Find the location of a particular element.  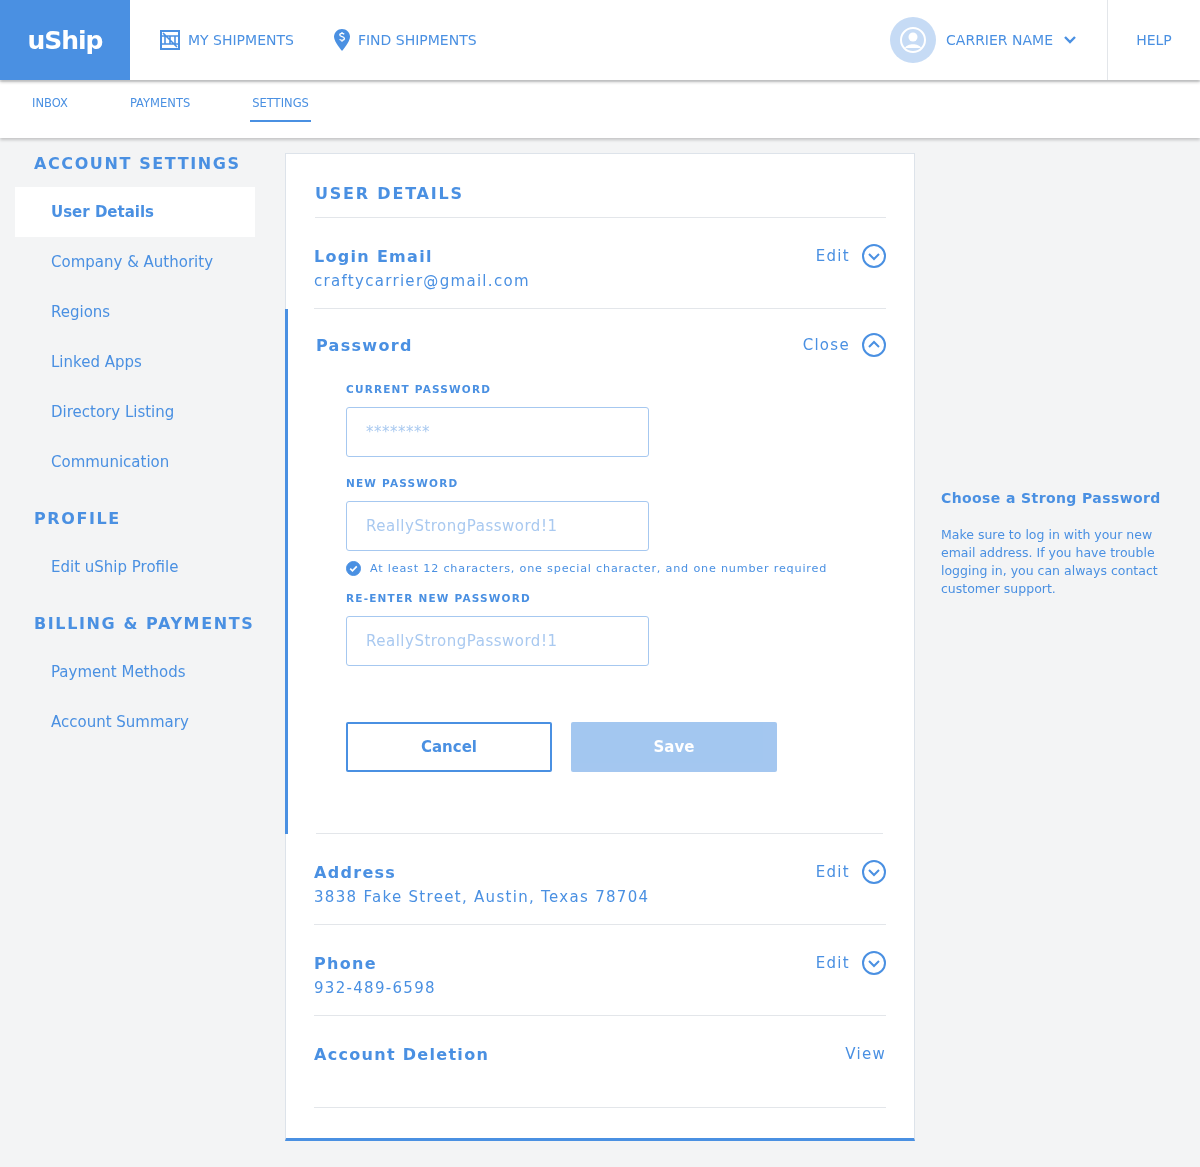

section-label: Account Deletion is located at coordinates (402, 1054).